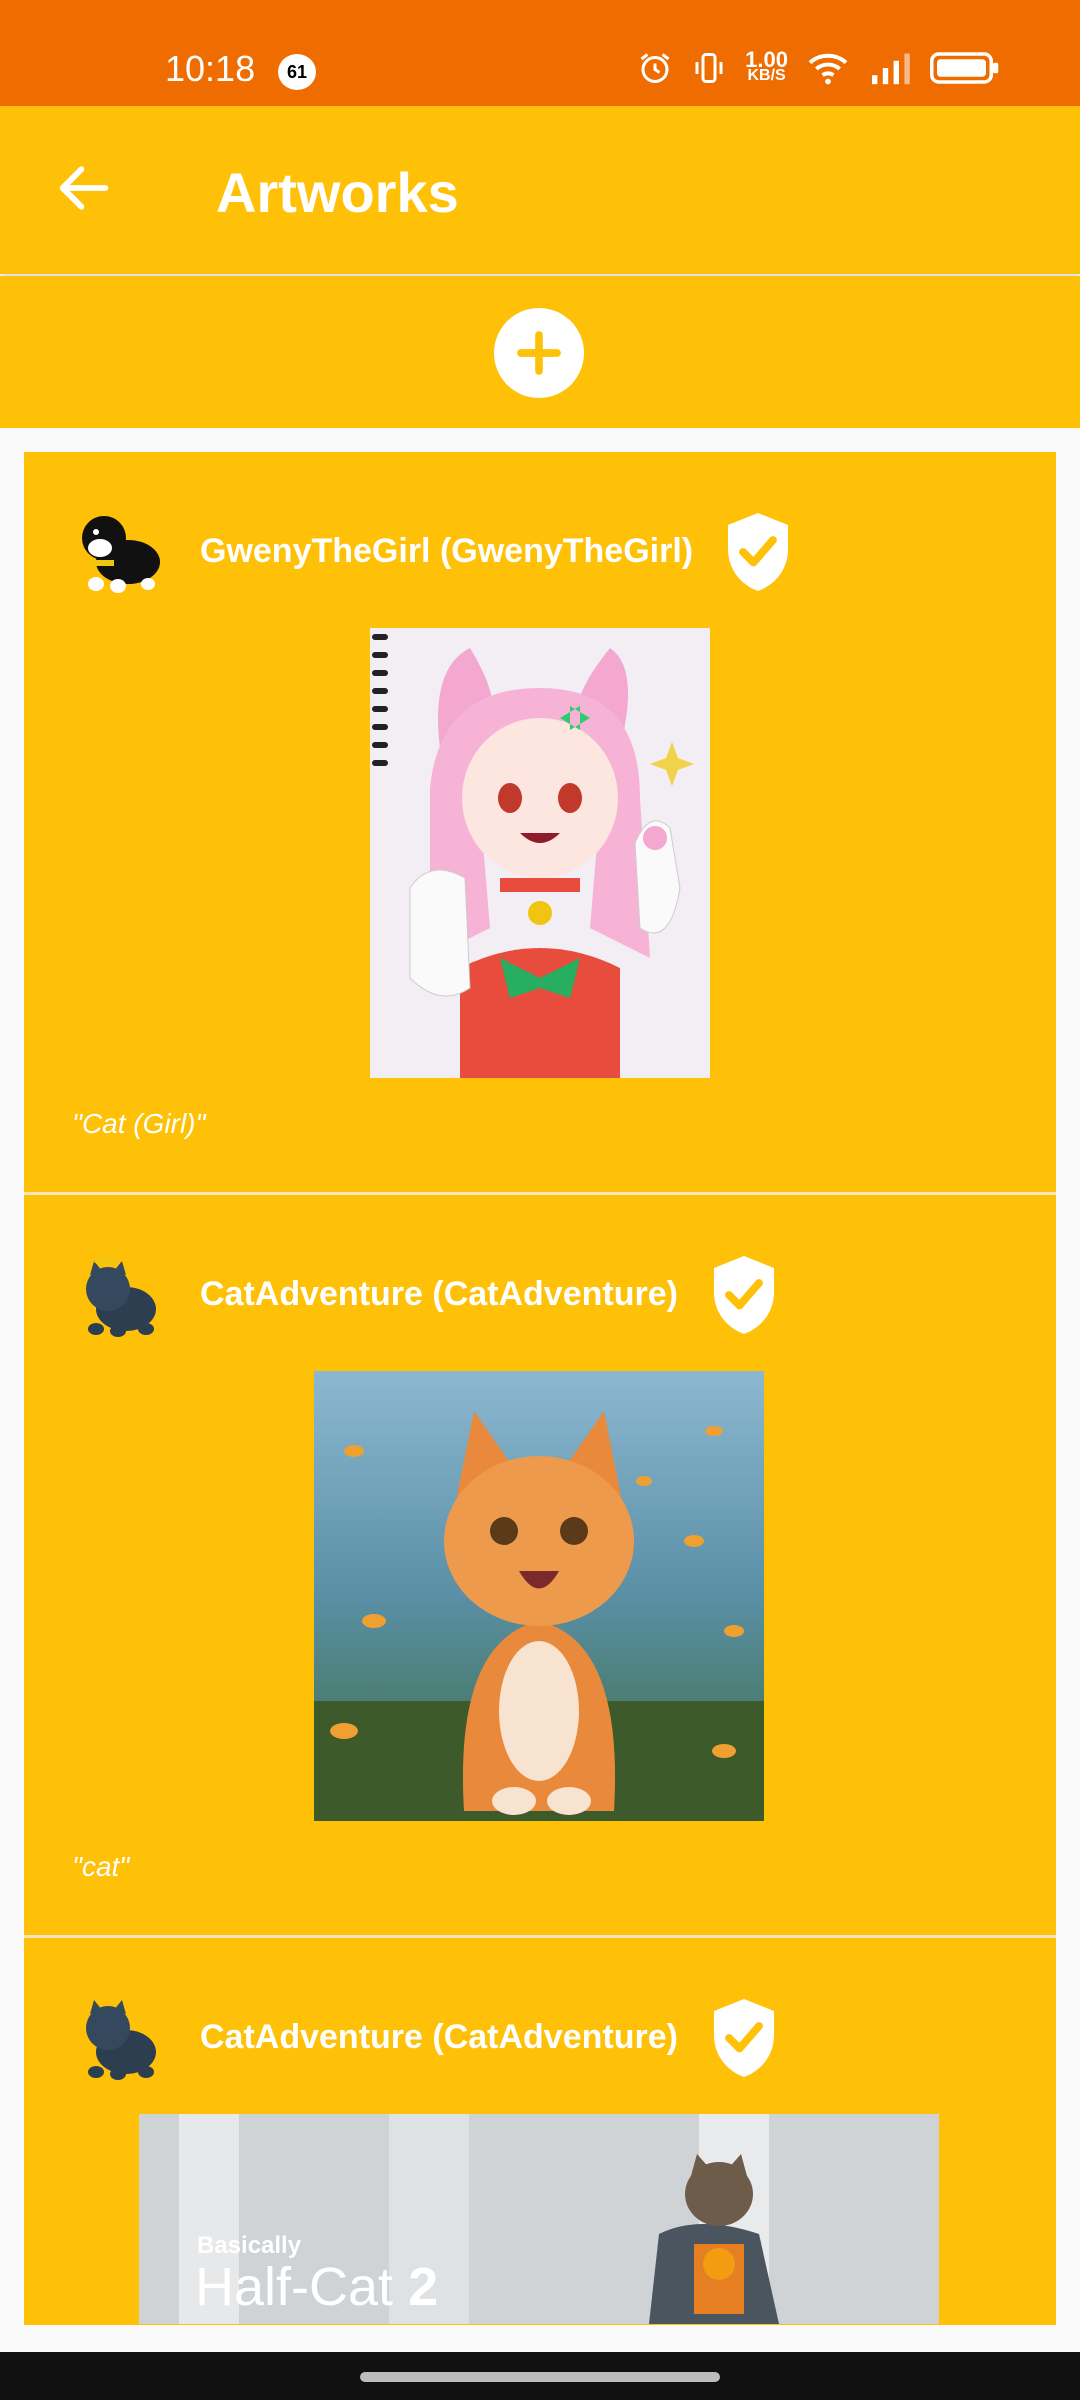 The image size is (1080, 2400). I want to click on anime-catgirl-artwork, so click(540, 853).